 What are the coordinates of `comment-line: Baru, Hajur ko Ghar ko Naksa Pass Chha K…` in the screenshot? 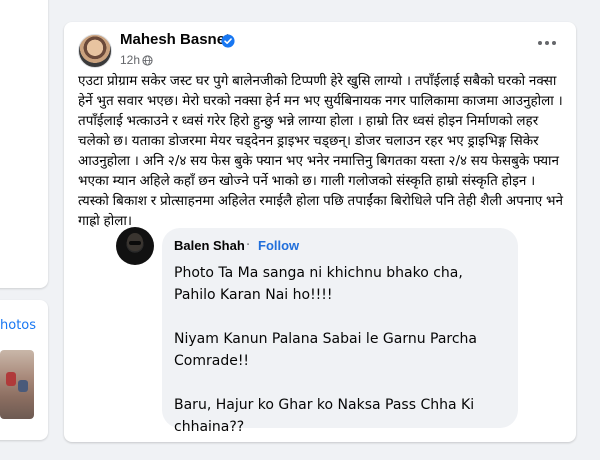 It's located at (324, 416).